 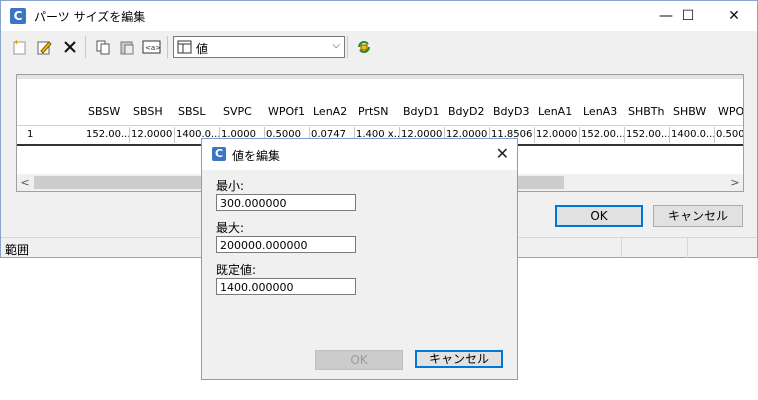 What do you see at coordinates (380, 77) in the screenshot?
I see `grid-header-band` at bounding box center [380, 77].